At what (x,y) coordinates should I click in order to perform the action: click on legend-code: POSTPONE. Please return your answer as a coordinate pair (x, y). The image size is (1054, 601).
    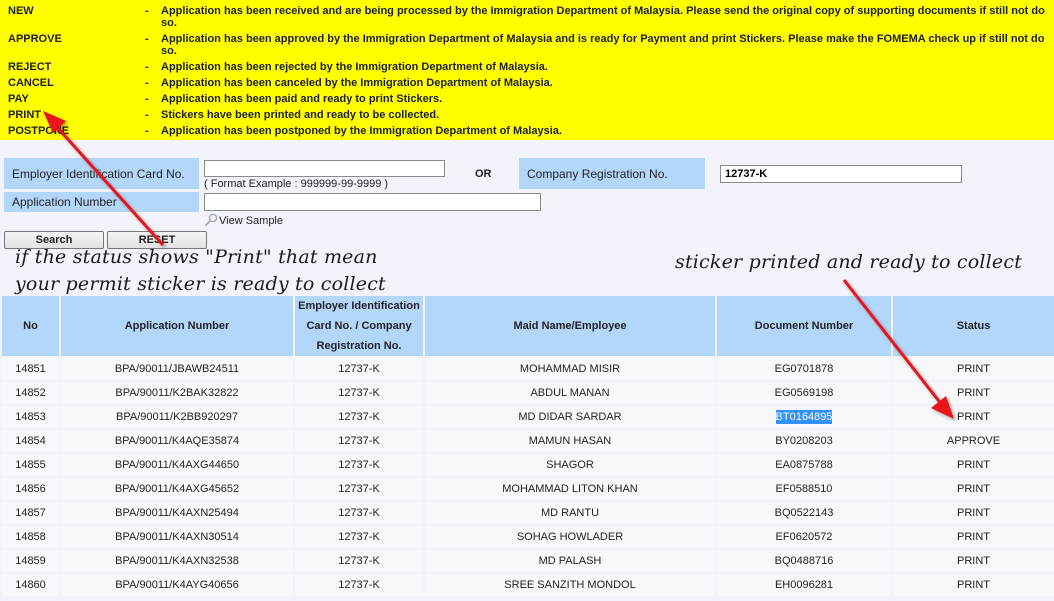
    Looking at the image, I should click on (39, 131).